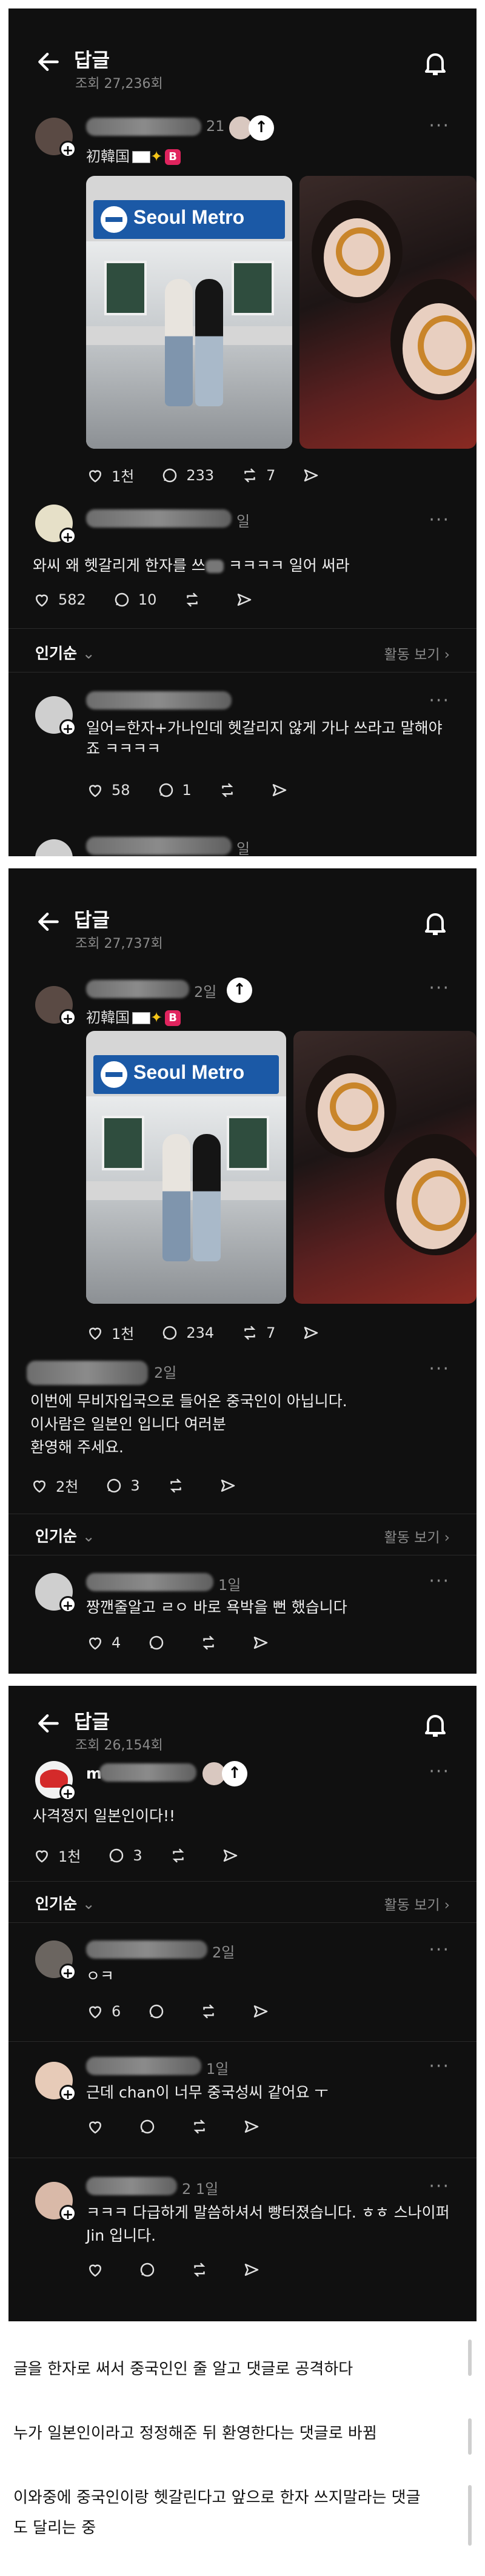 The image size is (485, 2576). I want to click on like-button: 6, so click(103, 2011).